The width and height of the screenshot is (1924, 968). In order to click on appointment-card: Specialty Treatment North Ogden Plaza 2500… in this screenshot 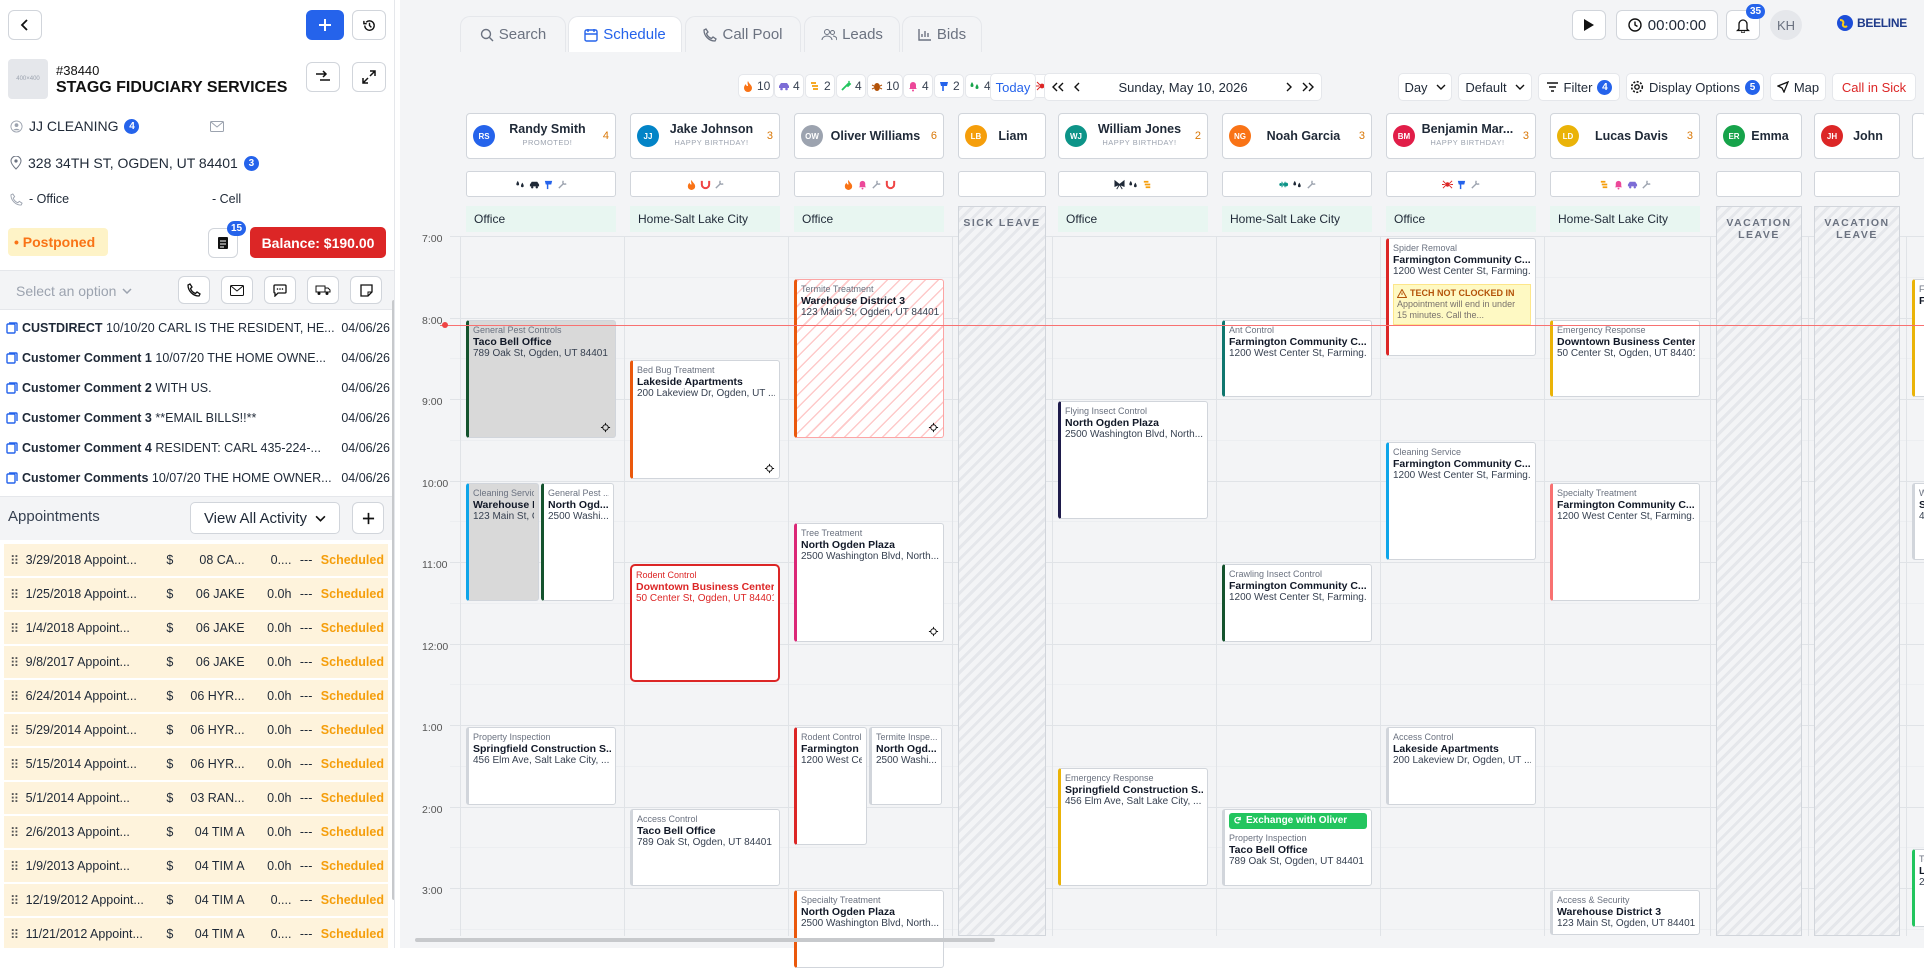, I will do `click(869, 929)`.